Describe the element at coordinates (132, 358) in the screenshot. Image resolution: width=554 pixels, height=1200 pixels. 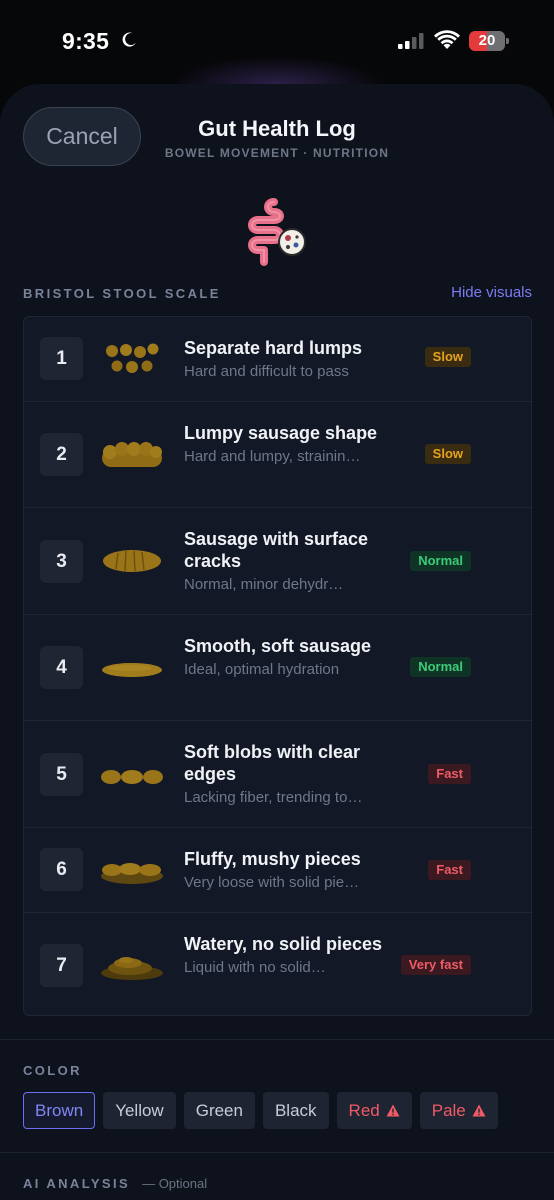
I see `hard-lumps-illustration` at that location.